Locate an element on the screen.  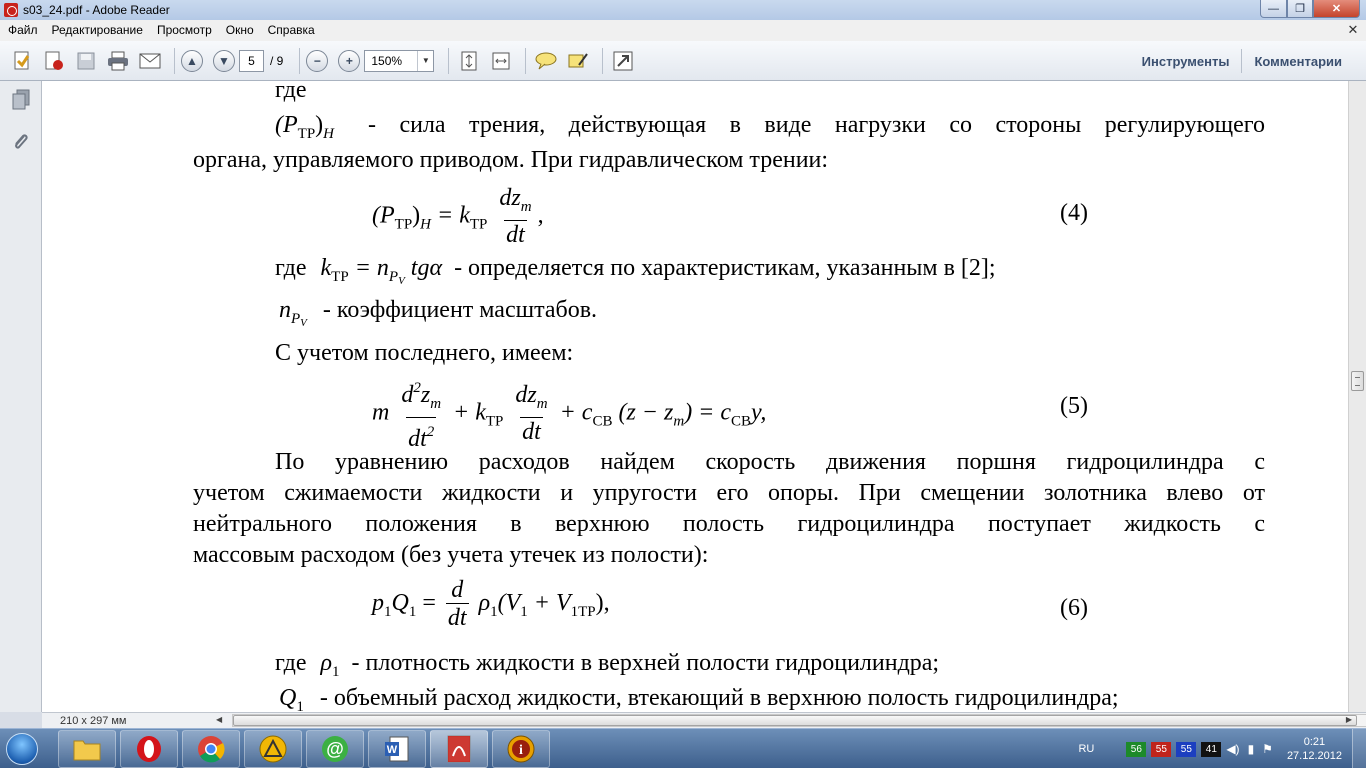
math-symbol: (z − z is located at coordinates (646, 412).